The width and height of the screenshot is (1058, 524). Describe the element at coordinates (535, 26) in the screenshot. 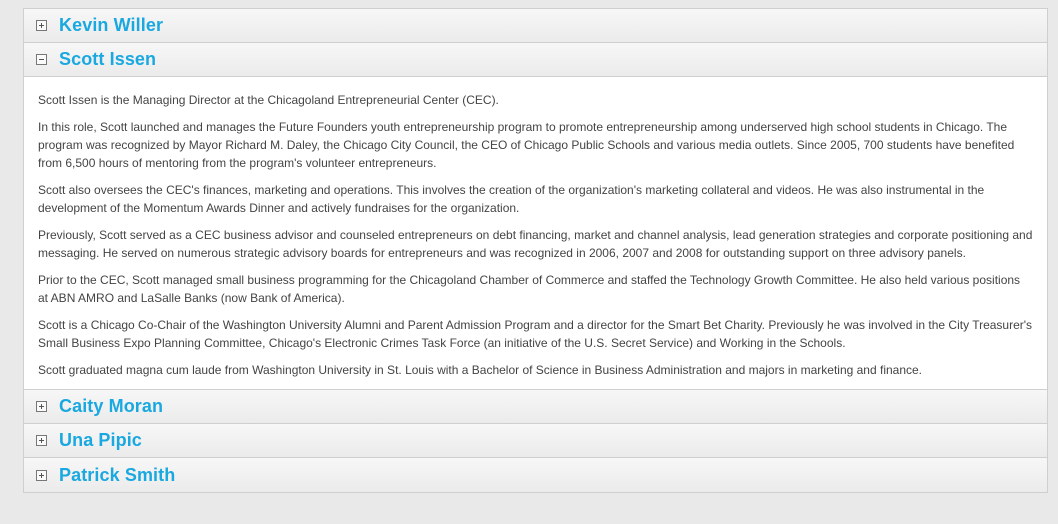

I see `accordion-header-kevin-willer: Kevin Willer` at that location.